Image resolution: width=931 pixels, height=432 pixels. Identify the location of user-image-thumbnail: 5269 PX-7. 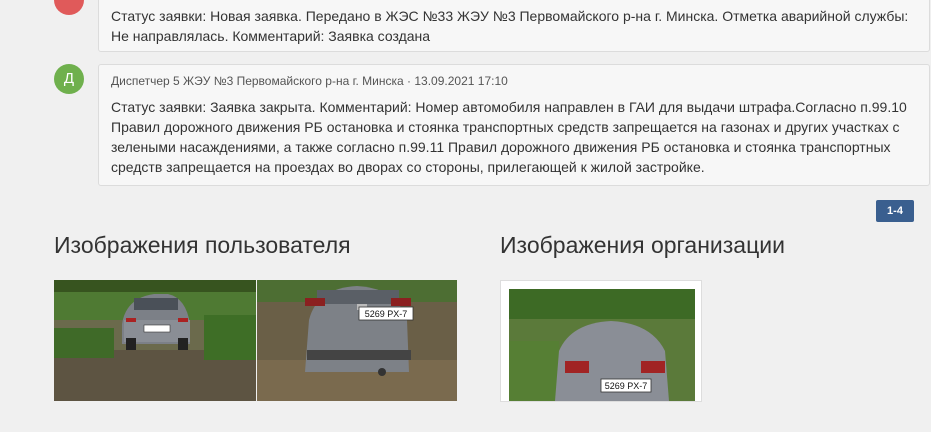
(357, 340).